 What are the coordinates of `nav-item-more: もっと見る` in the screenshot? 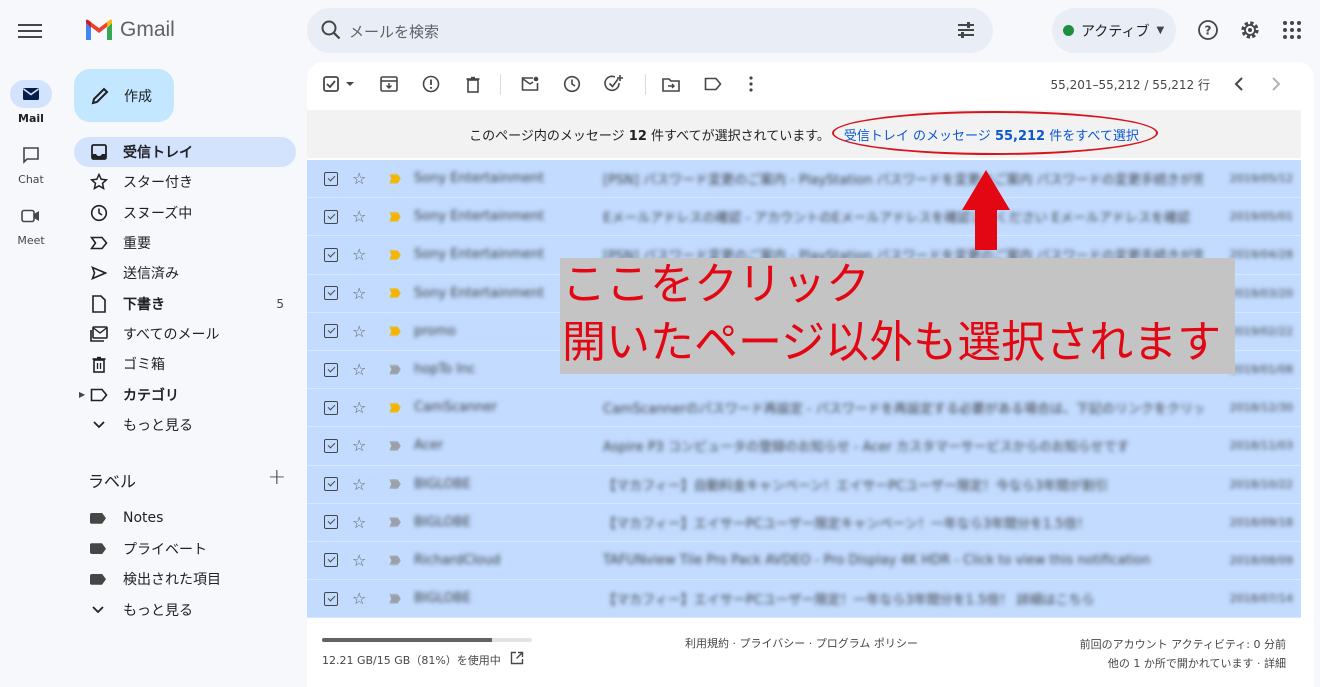 It's located at (185, 425).